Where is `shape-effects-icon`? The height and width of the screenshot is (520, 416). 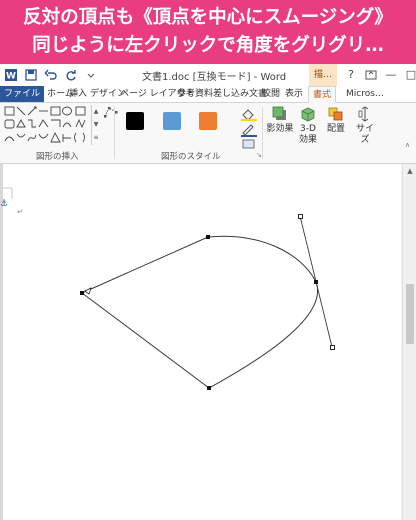 shape-effects-icon is located at coordinates (249, 144).